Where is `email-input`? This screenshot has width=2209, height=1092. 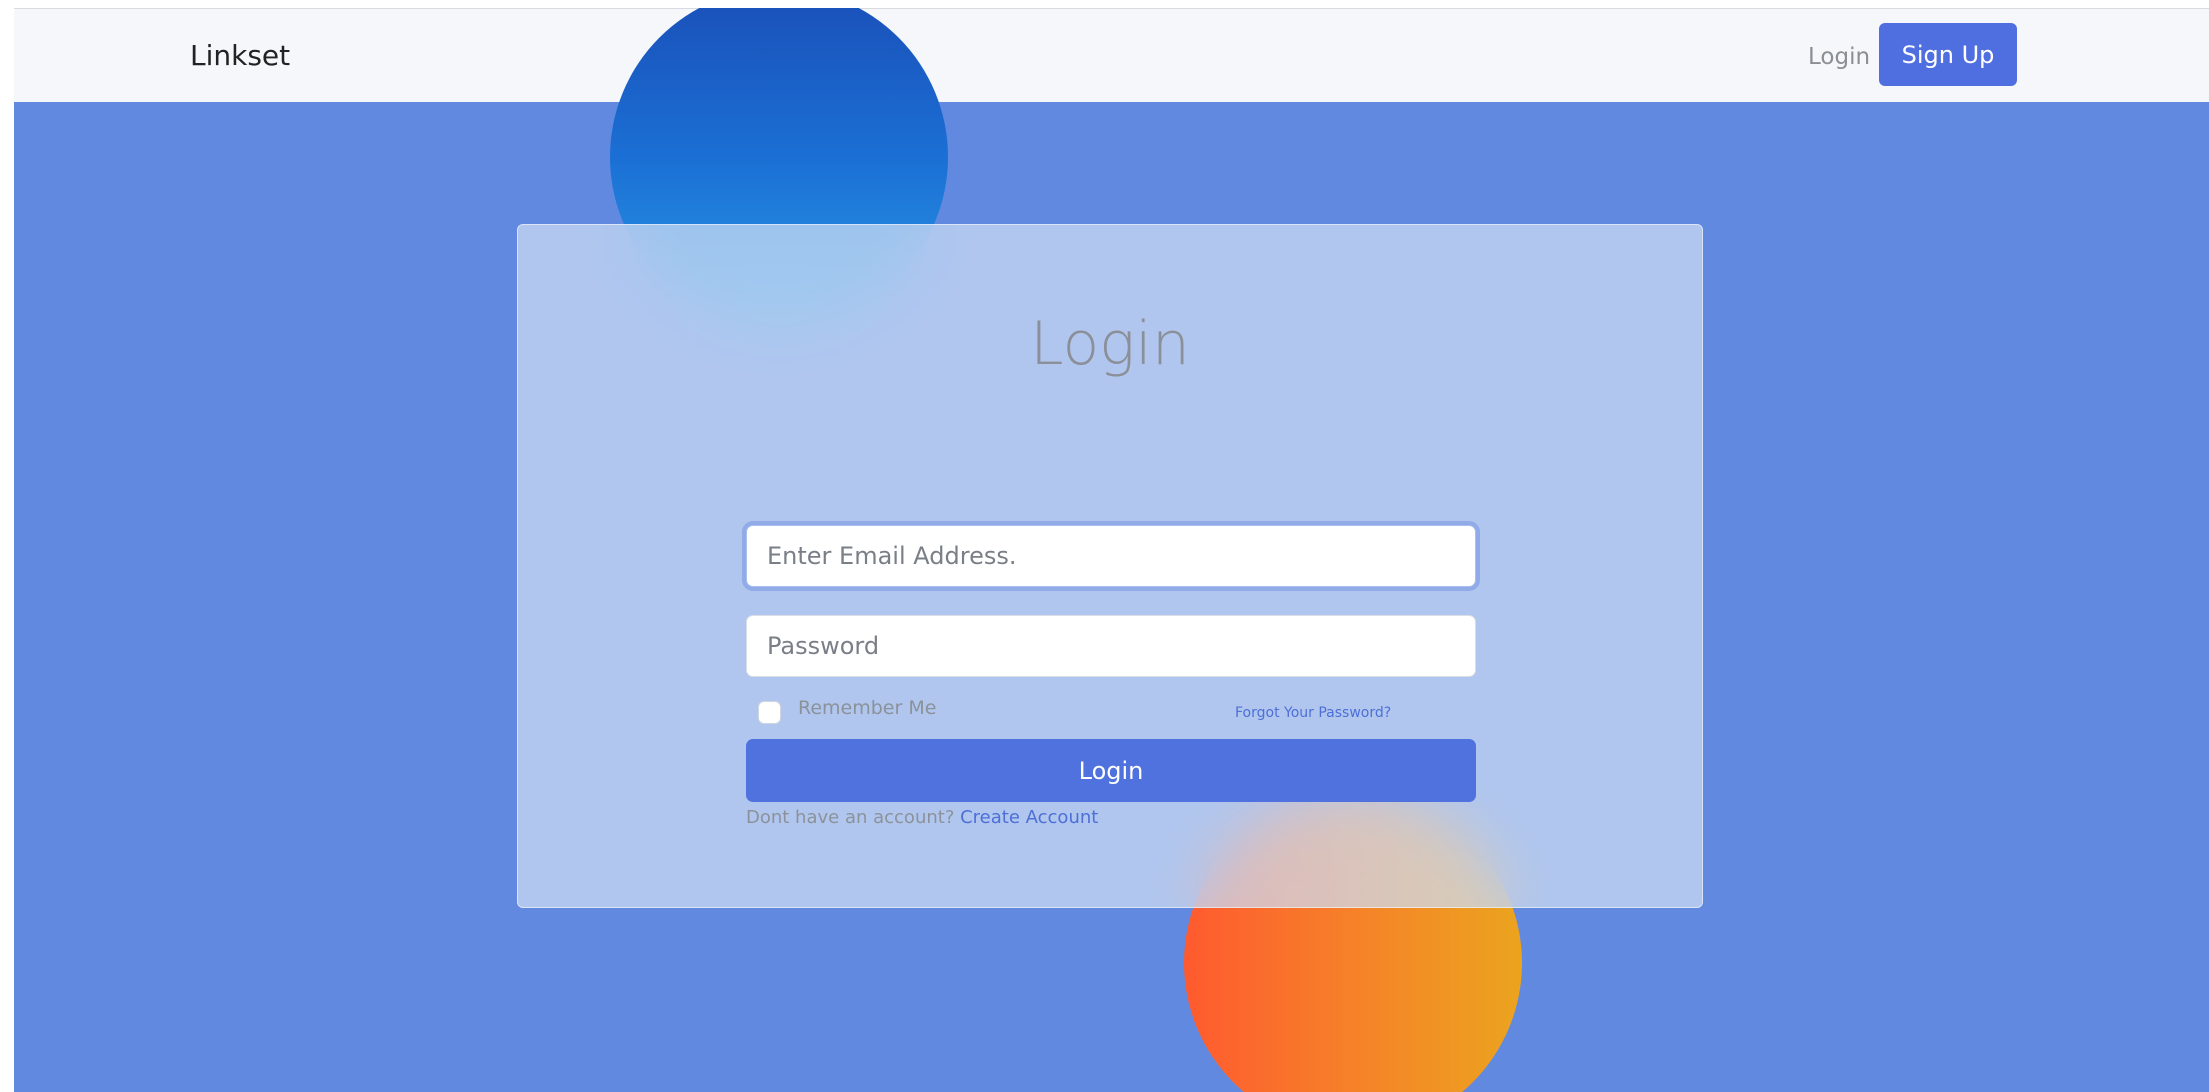
email-input is located at coordinates (1111, 556).